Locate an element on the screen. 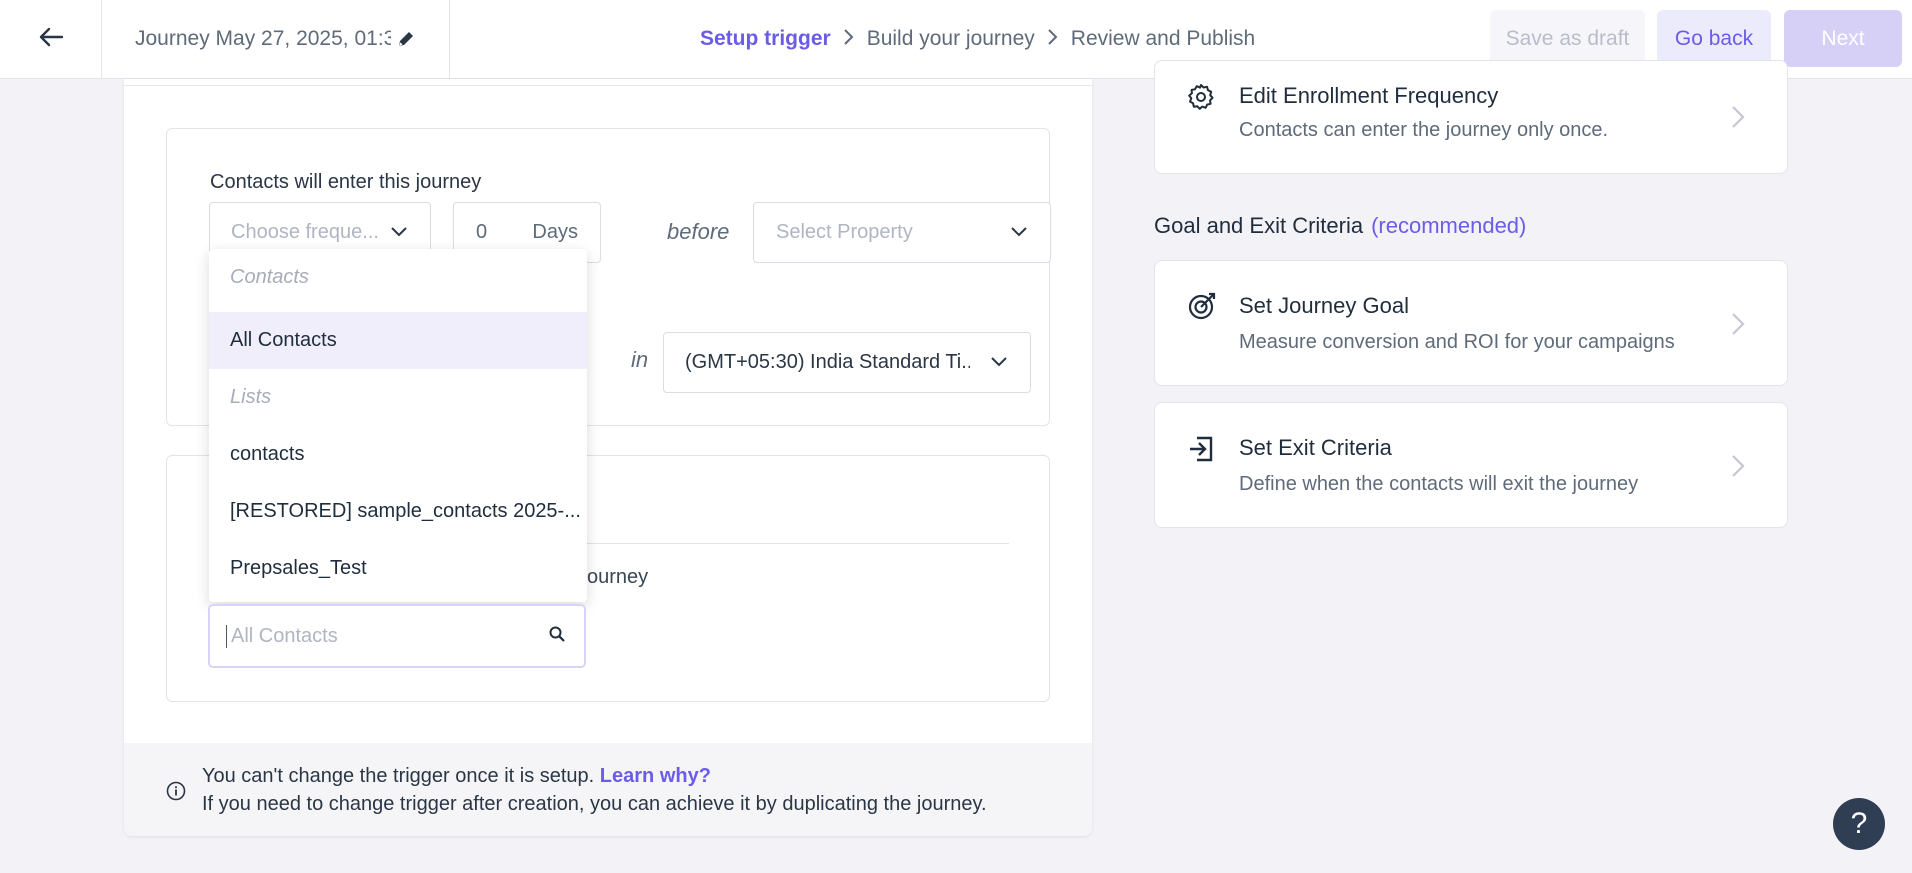 The width and height of the screenshot is (1912, 873). gear-icon is located at coordinates (1201, 99).